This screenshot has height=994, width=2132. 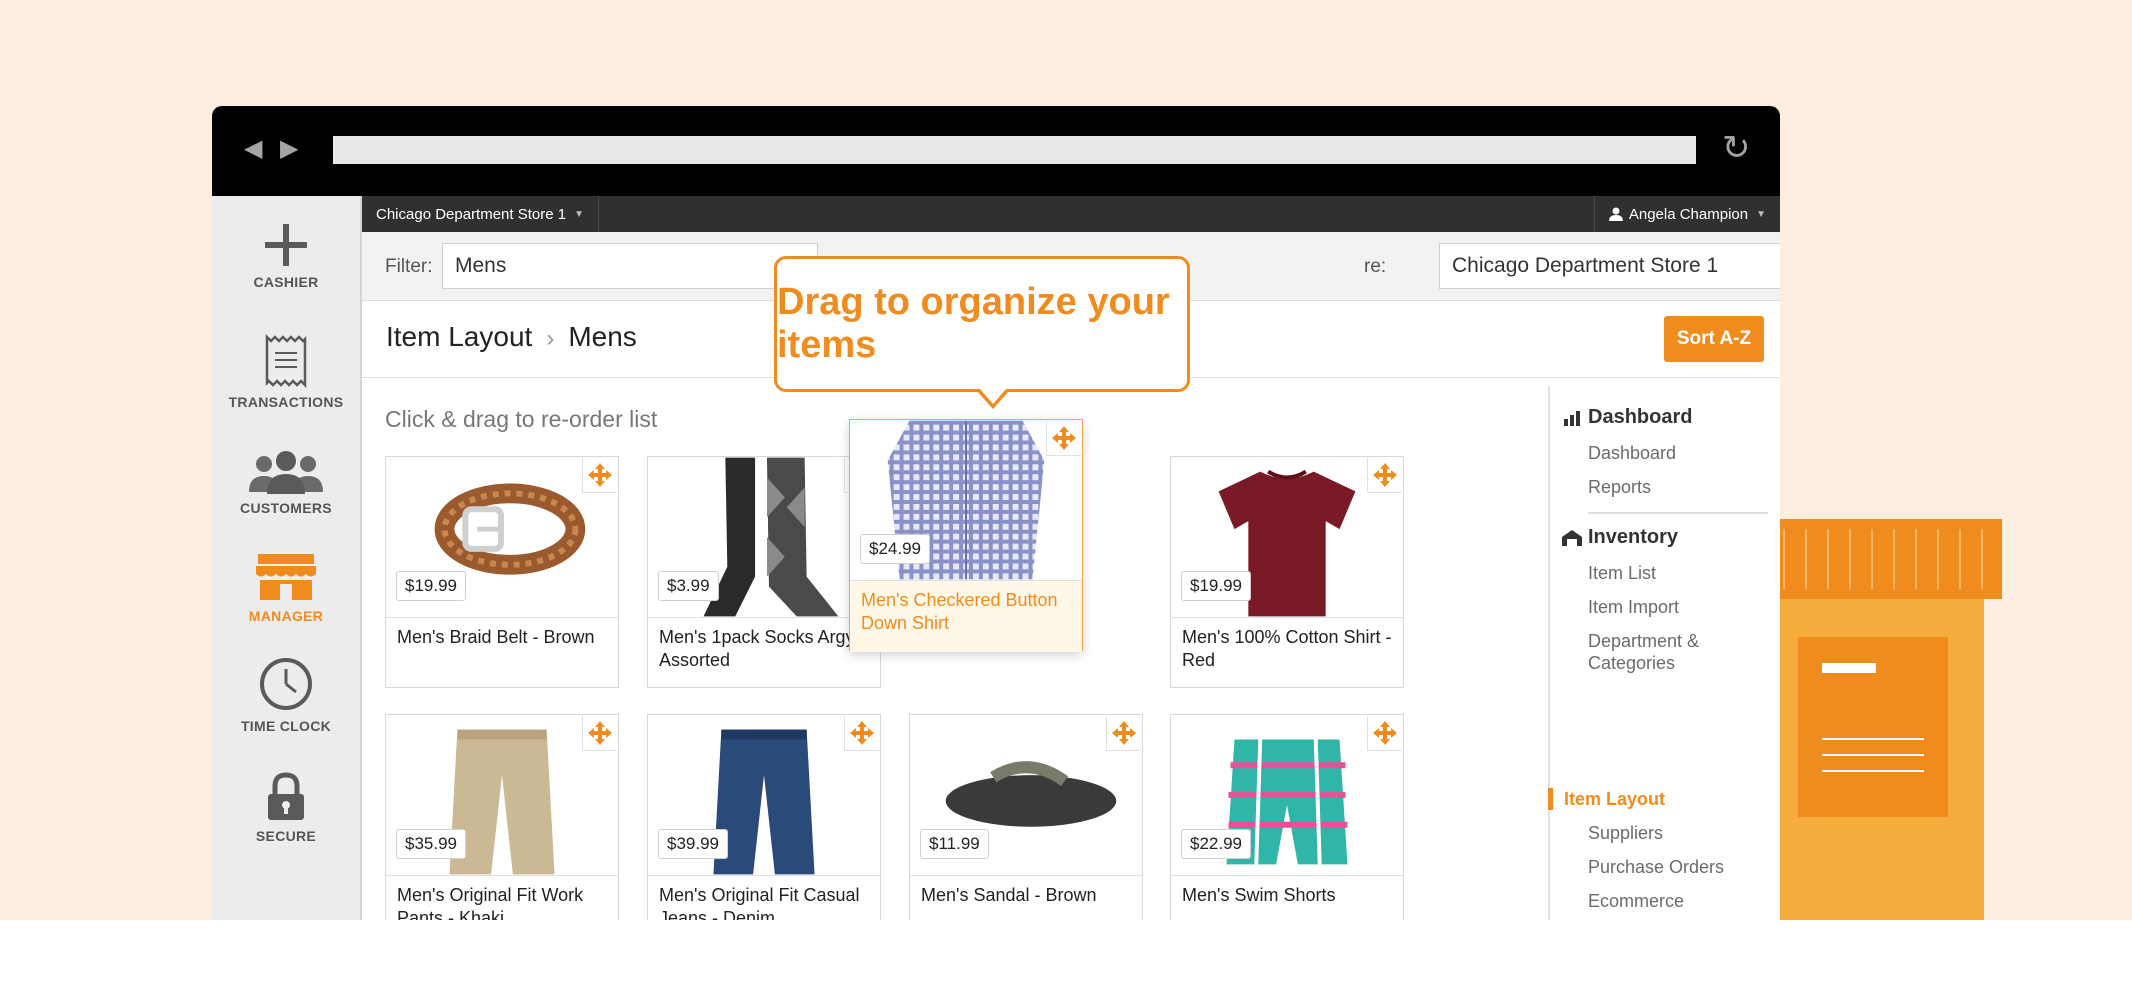 I want to click on menu-item-suppliers: Suppliers, so click(x=1678, y=833).